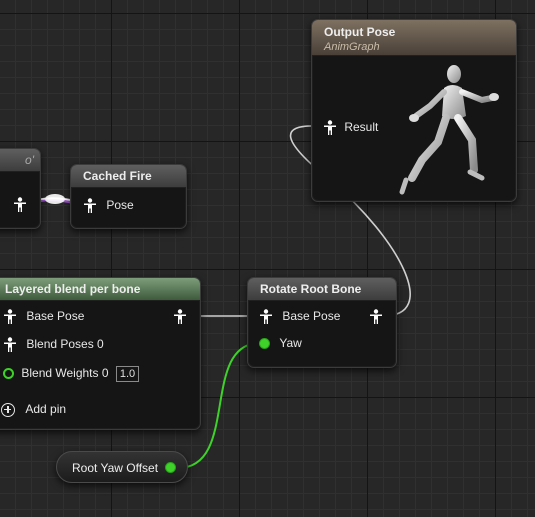 The width and height of the screenshot is (535, 517). What do you see at coordinates (128, 196) in the screenshot?
I see `cached-fire-node: Cached Fire Pose` at bounding box center [128, 196].